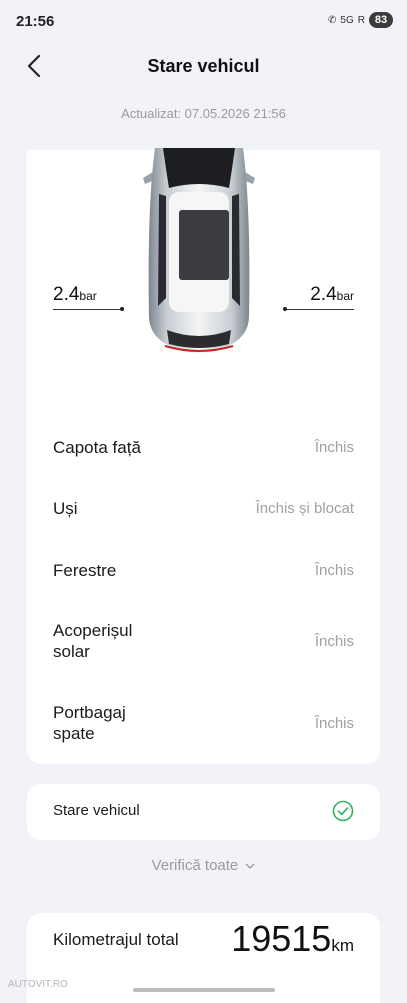 This screenshot has height=1003, width=407. Describe the element at coordinates (323, 294) in the screenshot. I see `tire-pressure-right-value: 2.4` at that location.